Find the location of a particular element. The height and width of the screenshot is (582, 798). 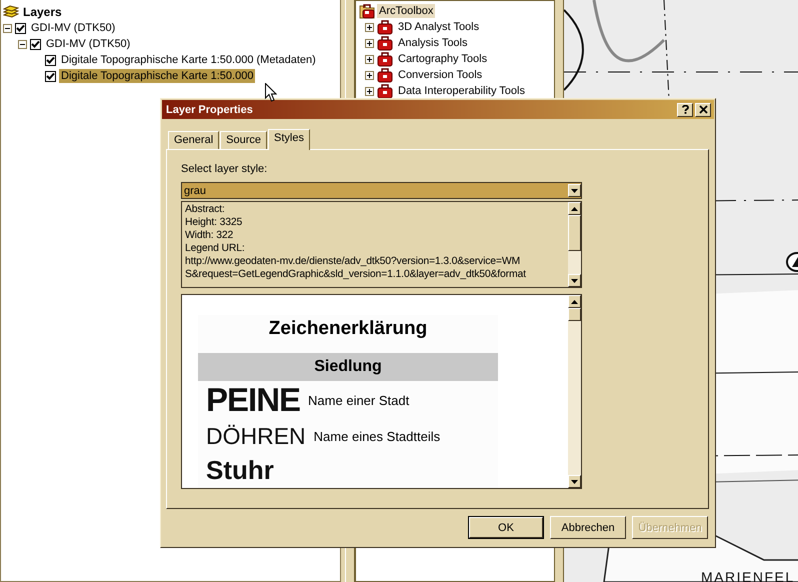

legend-sample-text: DÖHREN is located at coordinates (256, 436).